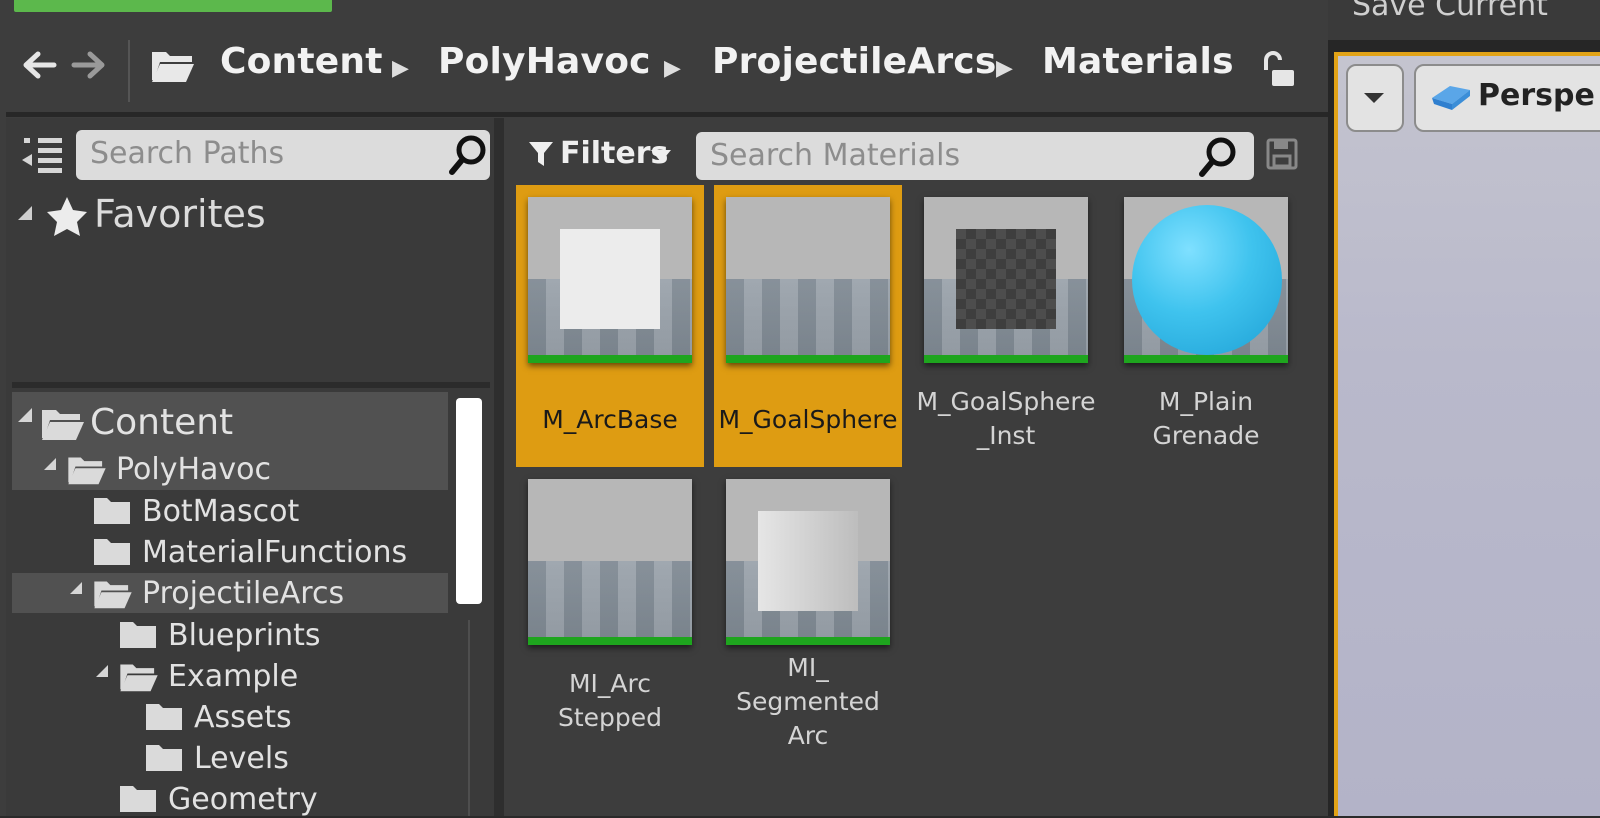 Image resolution: width=1600 pixels, height=818 pixels. What do you see at coordinates (1206, 418) in the screenshot?
I see `asset-label: M_Plain Grenade` at bounding box center [1206, 418].